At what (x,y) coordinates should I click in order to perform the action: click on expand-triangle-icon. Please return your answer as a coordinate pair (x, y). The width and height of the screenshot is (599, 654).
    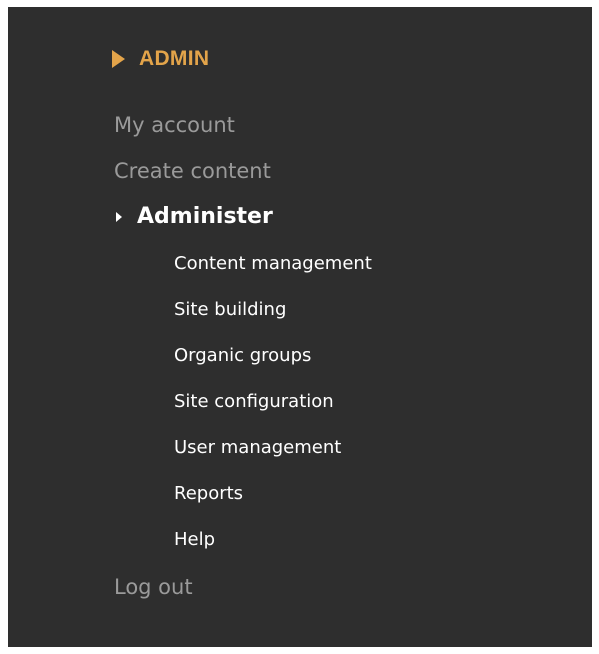
    Looking at the image, I should click on (118, 59).